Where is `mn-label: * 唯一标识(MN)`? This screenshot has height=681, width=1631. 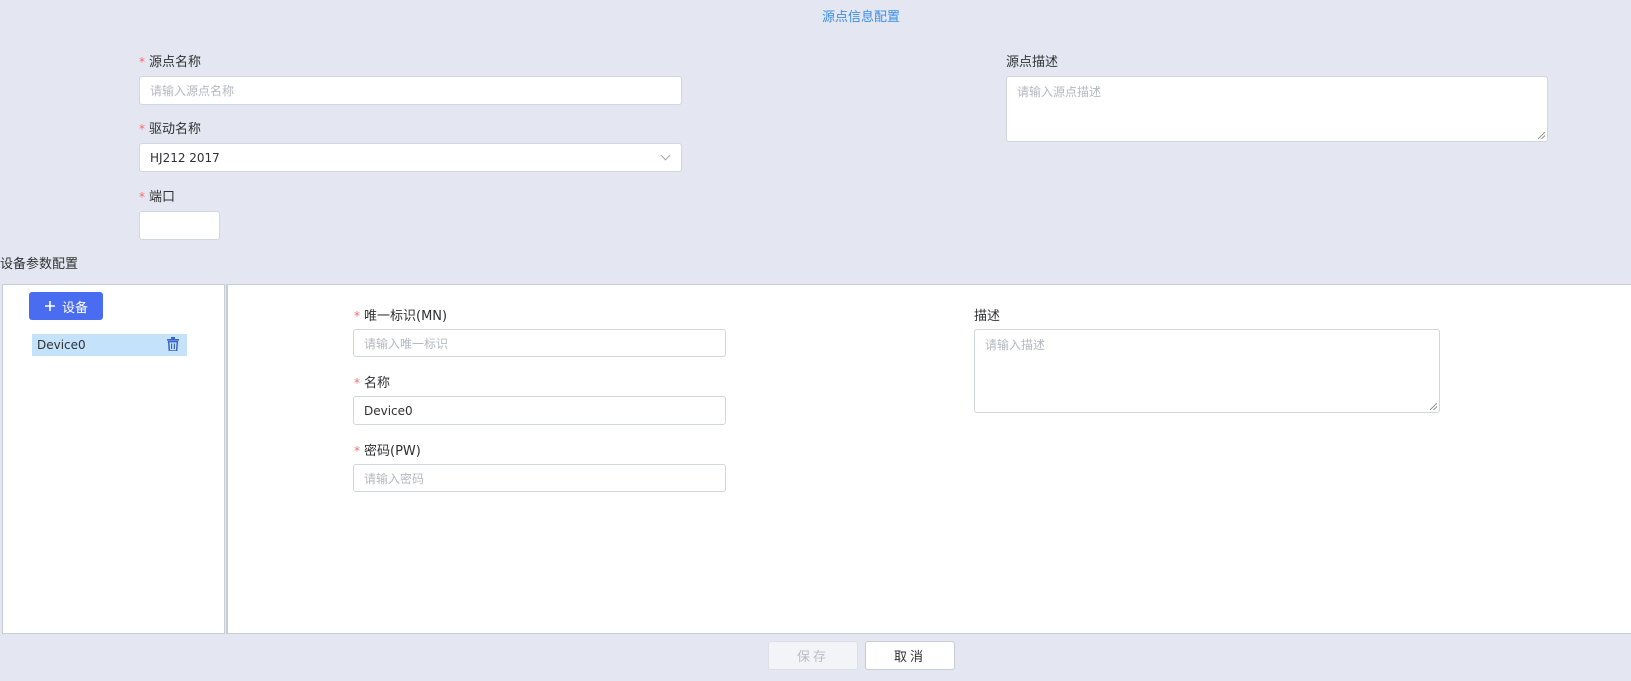 mn-label: * 唯一标识(MN) is located at coordinates (400, 314).